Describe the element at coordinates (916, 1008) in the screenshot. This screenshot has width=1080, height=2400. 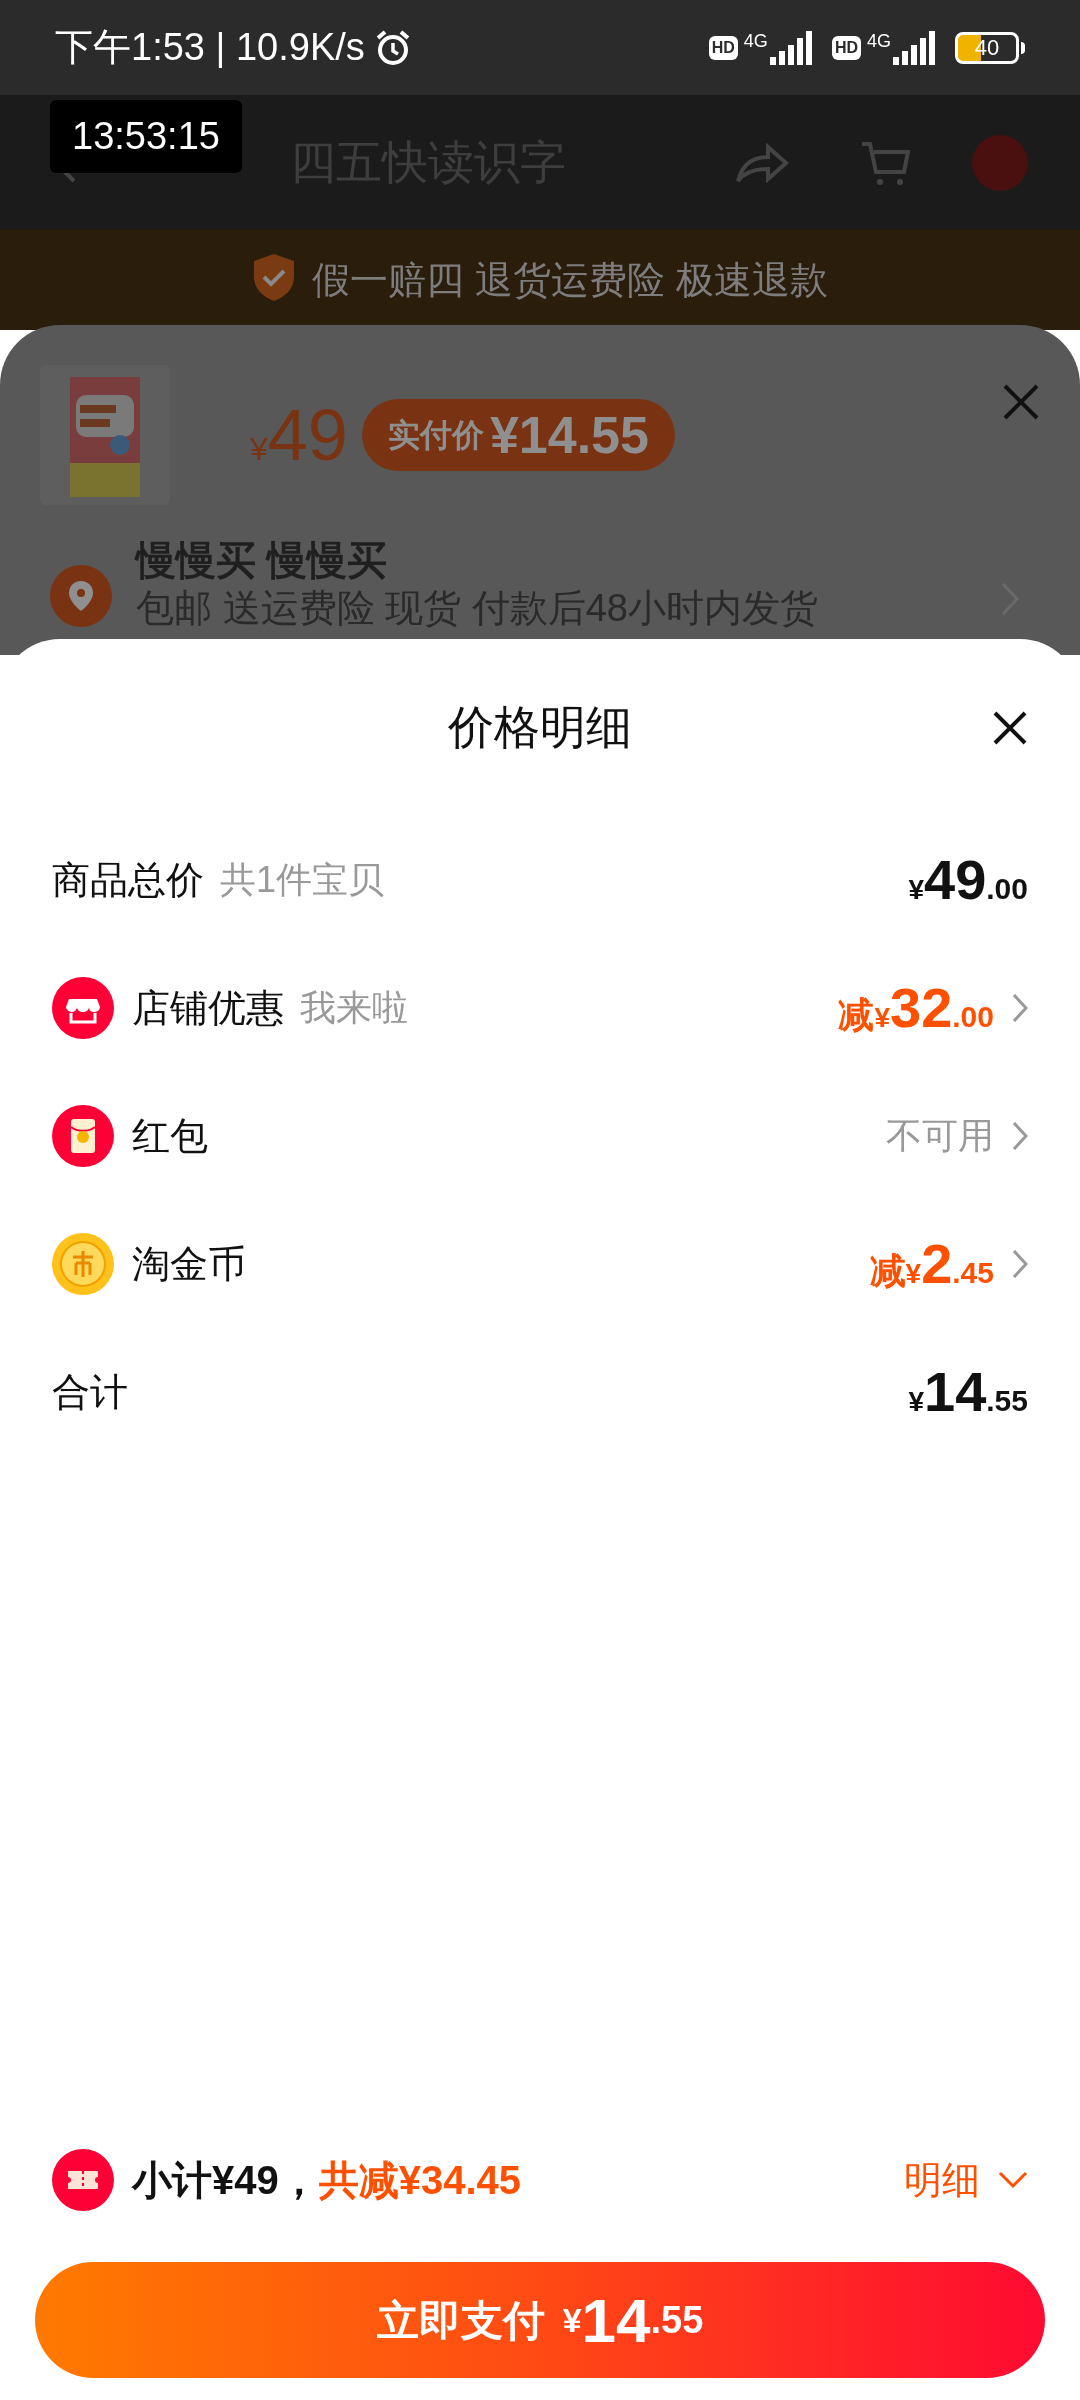
I see `row-value: 减¥32.00` at that location.